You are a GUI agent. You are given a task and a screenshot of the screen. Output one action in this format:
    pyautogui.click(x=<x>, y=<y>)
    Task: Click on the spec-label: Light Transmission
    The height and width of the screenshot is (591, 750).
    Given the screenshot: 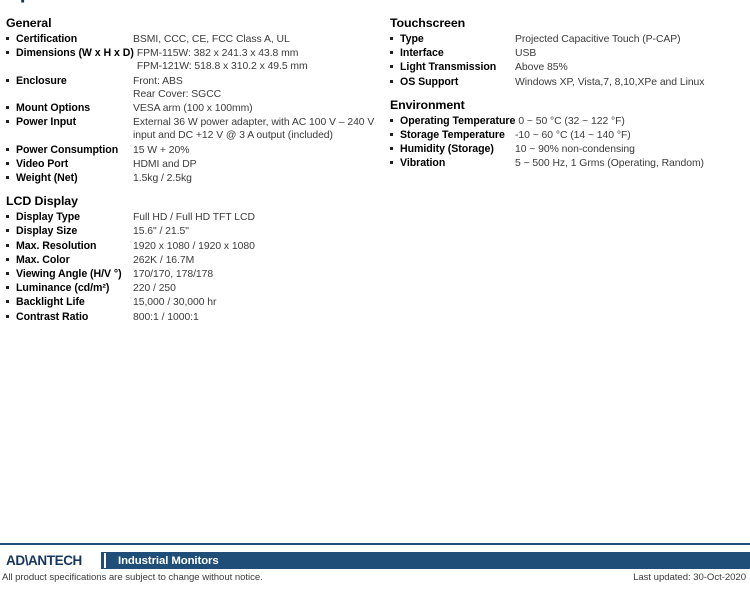 What is the action you would take?
    pyautogui.click(x=448, y=67)
    